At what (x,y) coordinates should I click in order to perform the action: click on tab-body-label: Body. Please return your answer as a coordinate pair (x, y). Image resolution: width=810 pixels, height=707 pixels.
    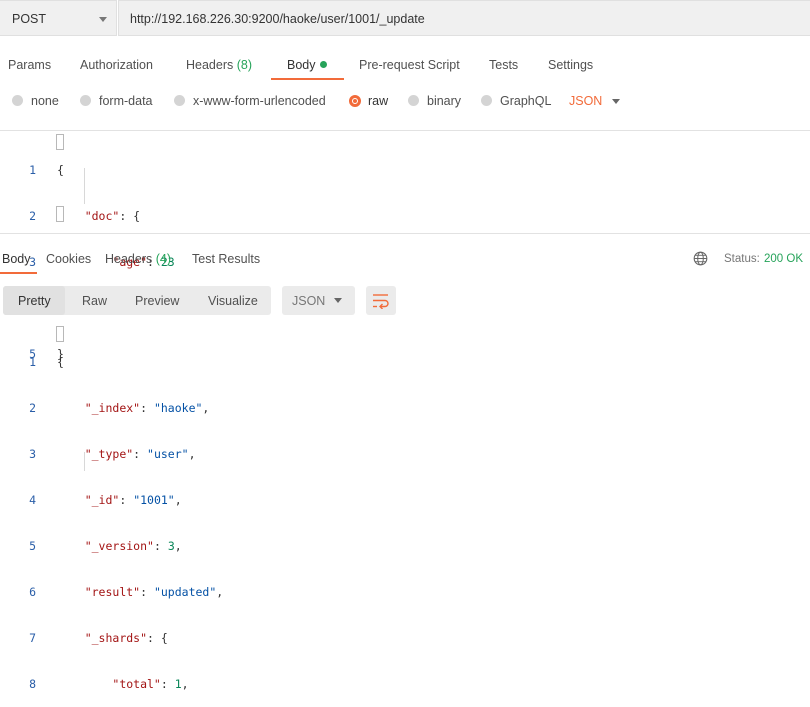
    Looking at the image, I should click on (301, 65).